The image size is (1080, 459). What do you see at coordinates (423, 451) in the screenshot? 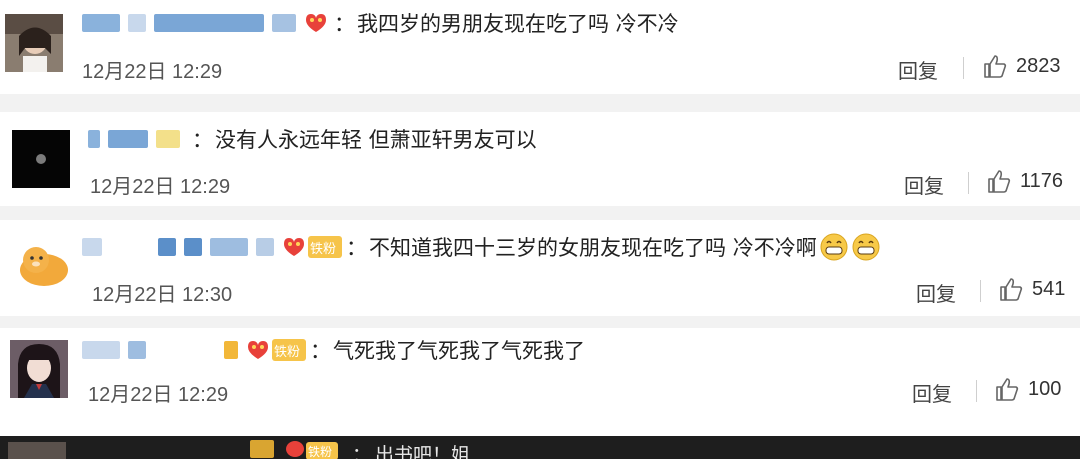
I see `comment-text: 出书吧！姐` at bounding box center [423, 451].